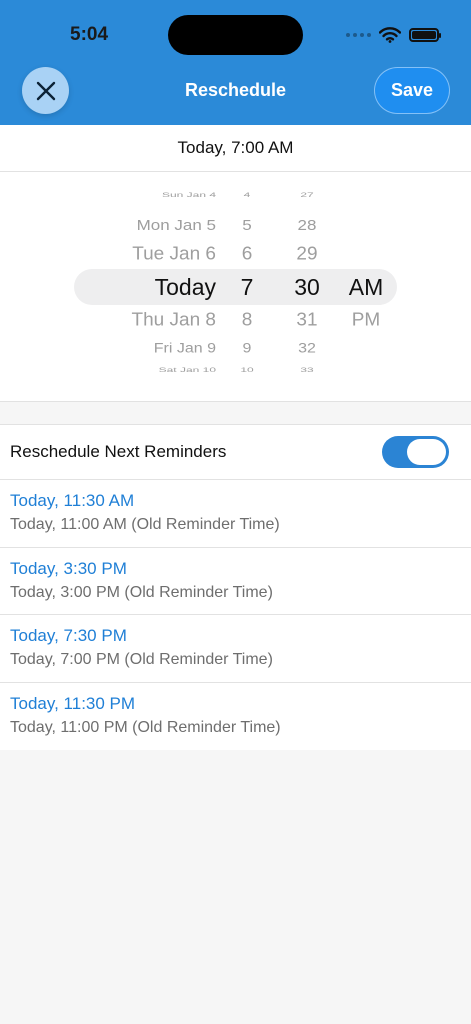  I want to click on picker-hour-column: 4 5 6 7 8 9 10, so click(247, 286).